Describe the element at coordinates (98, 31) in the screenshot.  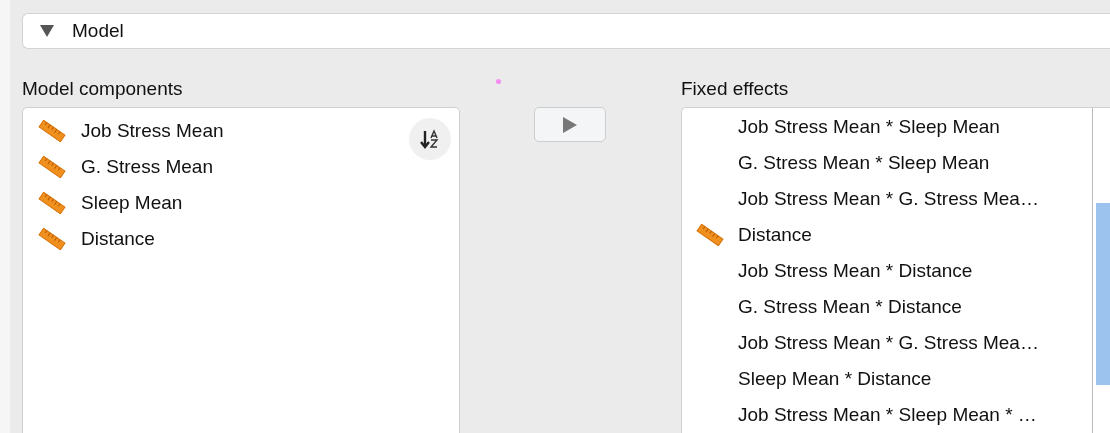
I see `section-title: Model` at that location.